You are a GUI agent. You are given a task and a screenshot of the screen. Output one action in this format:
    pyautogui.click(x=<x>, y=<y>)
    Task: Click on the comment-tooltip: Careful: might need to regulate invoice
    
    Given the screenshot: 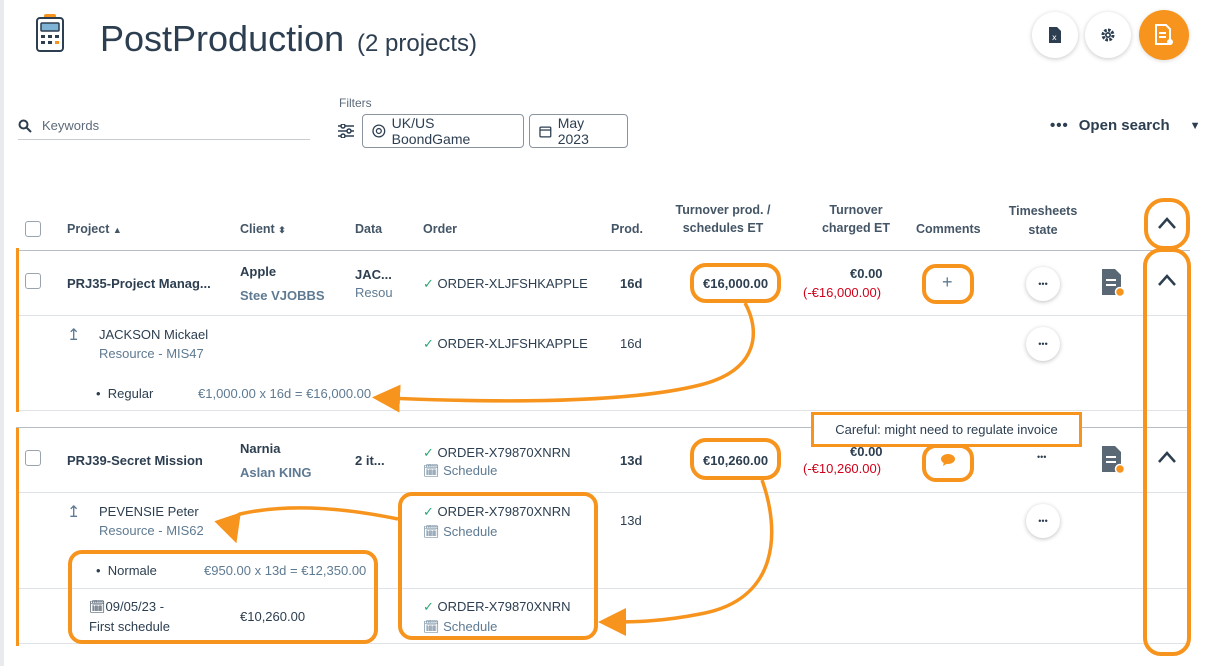 What is the action you would take?
    pyautogui.click(x=946, y=429)
    